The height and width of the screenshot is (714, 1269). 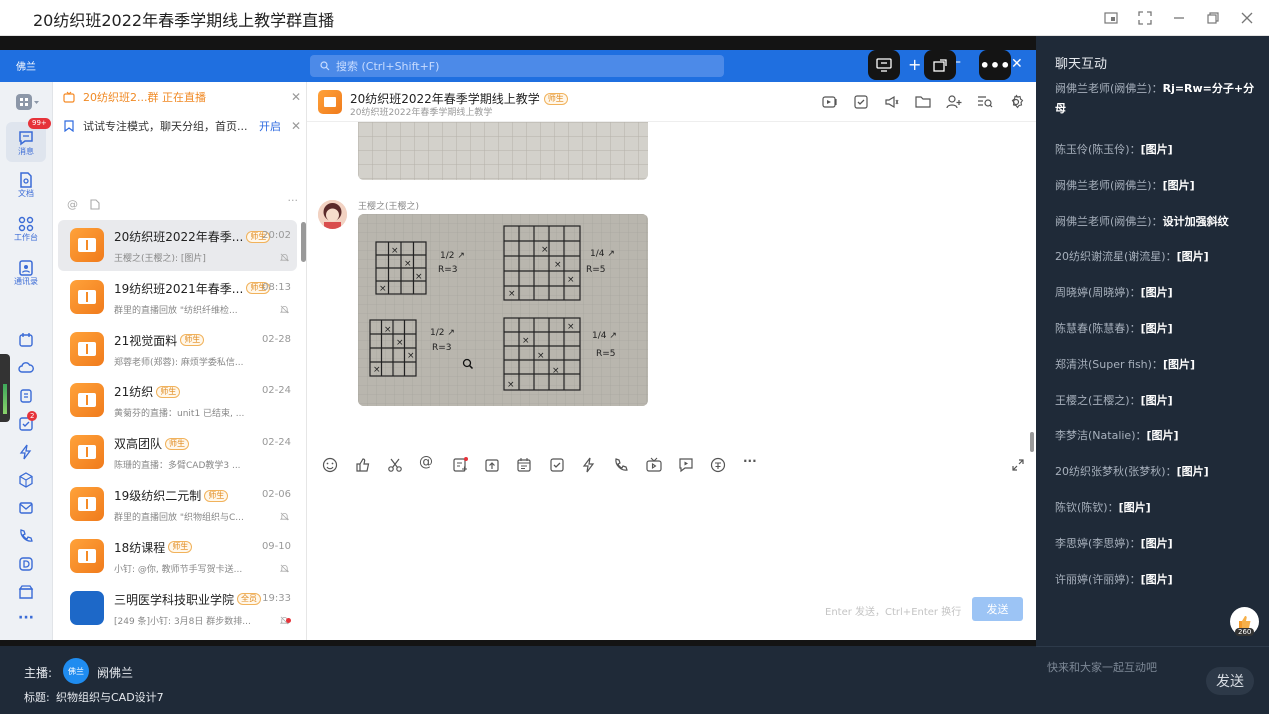 I want to click on screen-share-control-icon, so click(x=884, y=65).